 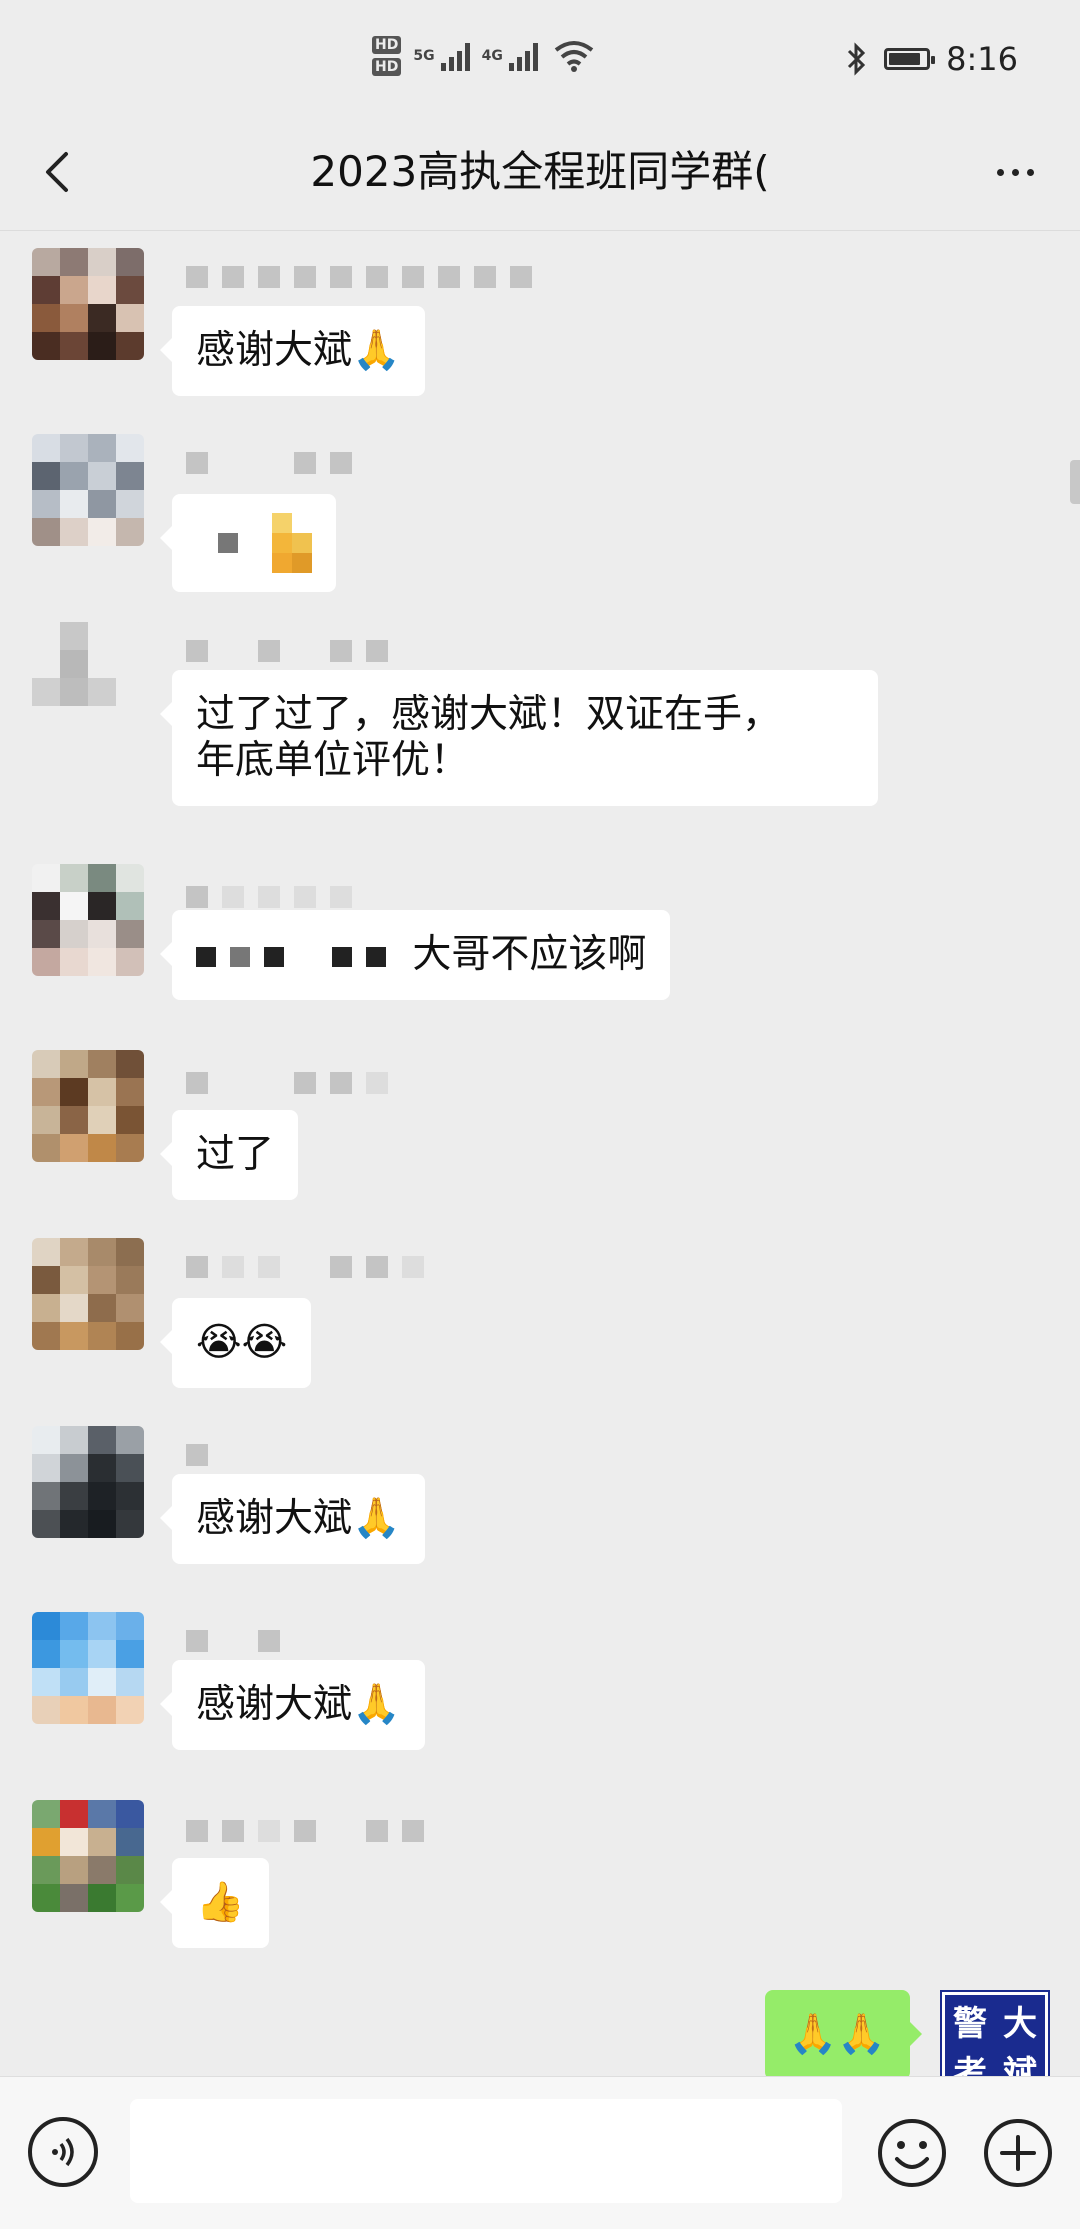 What do you see at coordinates (424, 56) in the screenshot?
I see `network-type-label: 5G` at bounding box center [424, 56].